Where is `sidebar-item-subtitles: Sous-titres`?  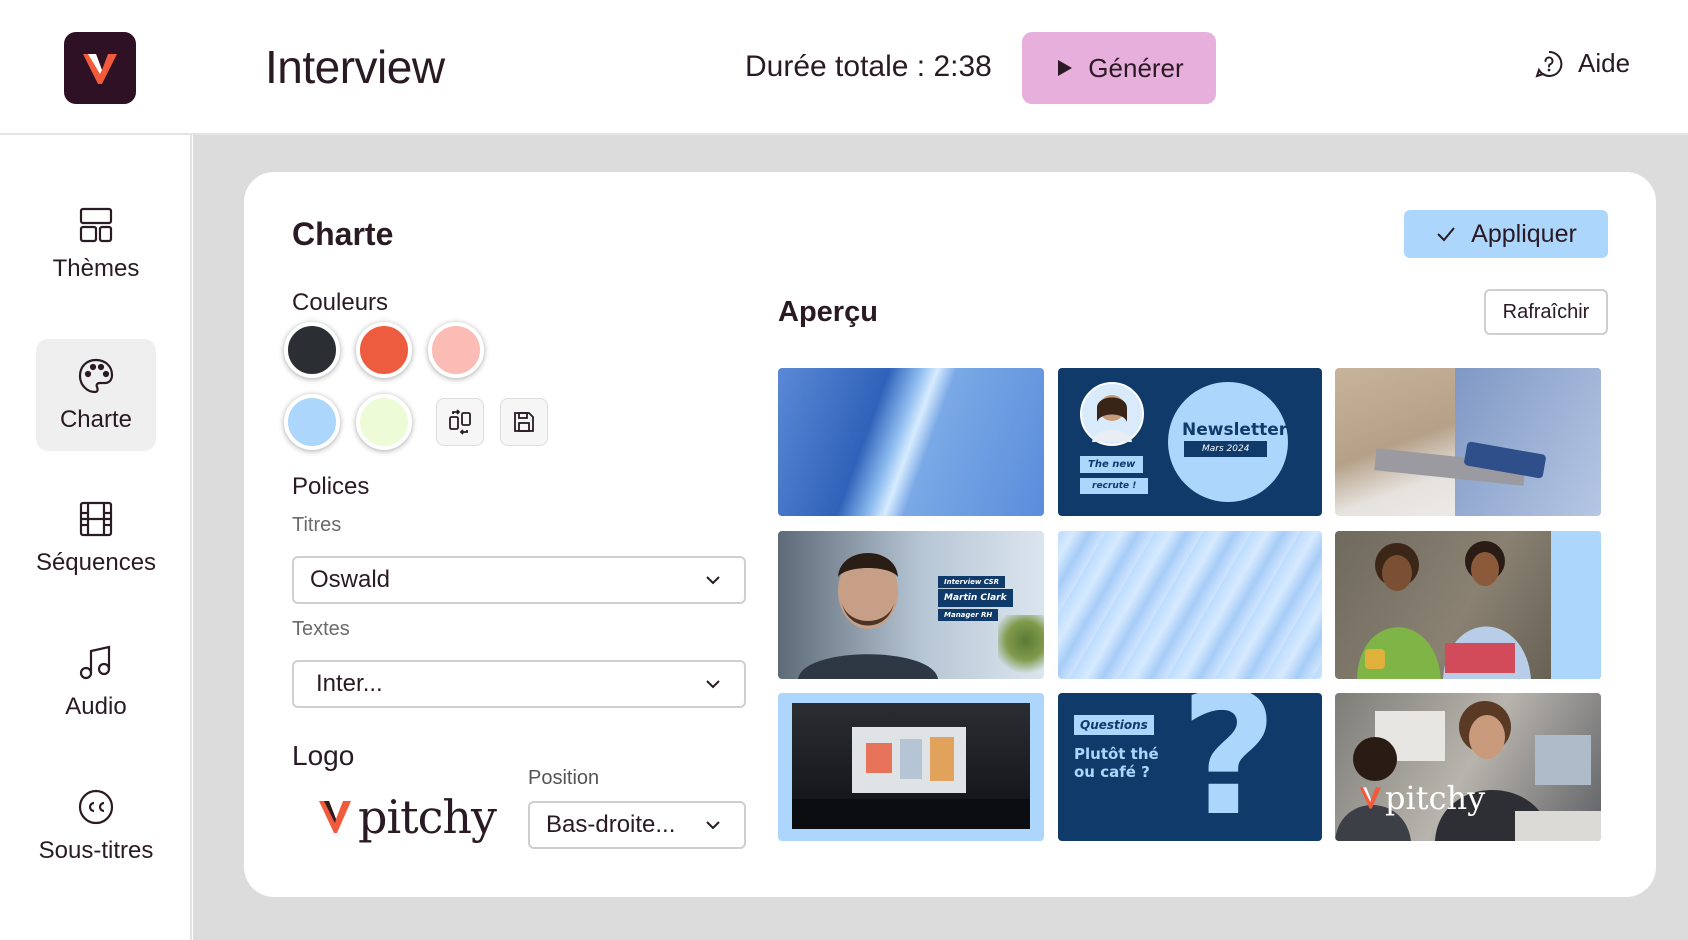 sidebar-item-subtitles: Sous-titres is located at coordinates (96, 826).